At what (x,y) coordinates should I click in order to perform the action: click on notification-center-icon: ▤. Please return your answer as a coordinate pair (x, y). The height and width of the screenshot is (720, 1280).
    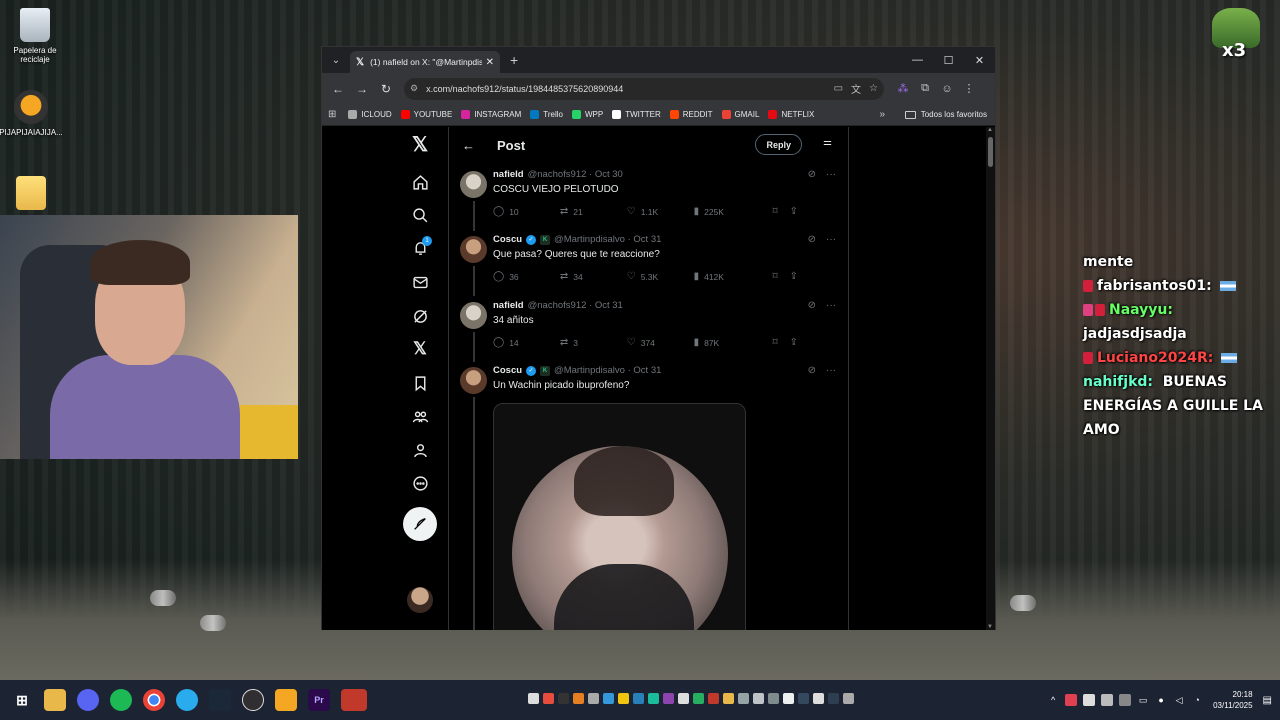
    Looking at the image, I should click on (1267, 700).